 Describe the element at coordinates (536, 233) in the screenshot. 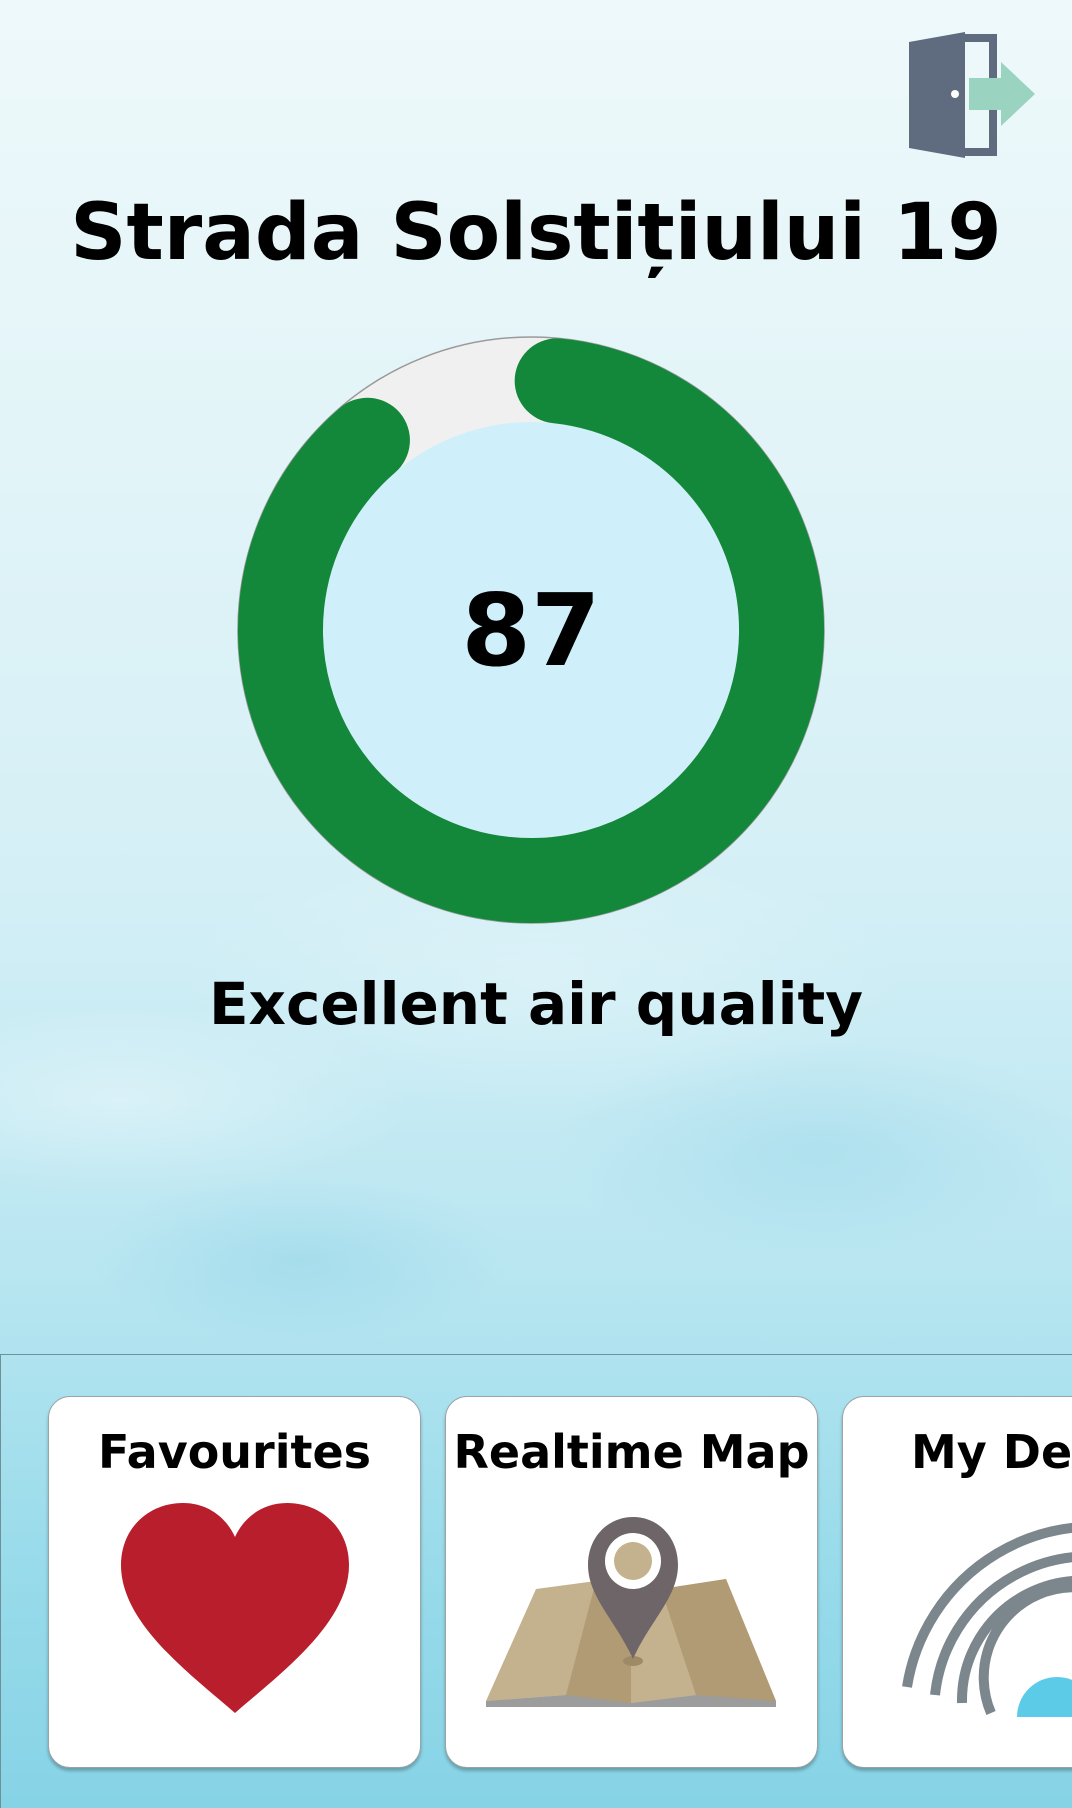

I see `page-title: Strada Solstițiului 19` at that location.